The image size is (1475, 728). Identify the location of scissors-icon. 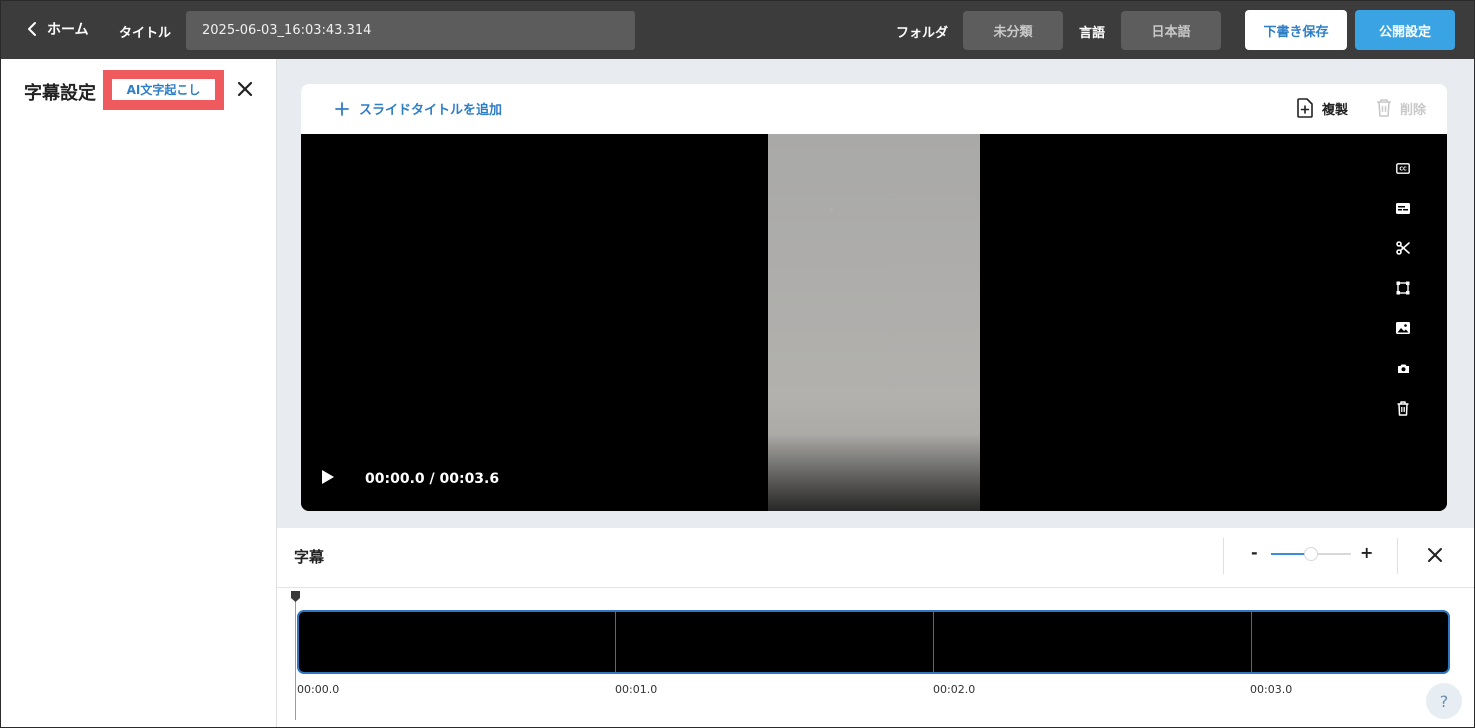
(1403, 248).